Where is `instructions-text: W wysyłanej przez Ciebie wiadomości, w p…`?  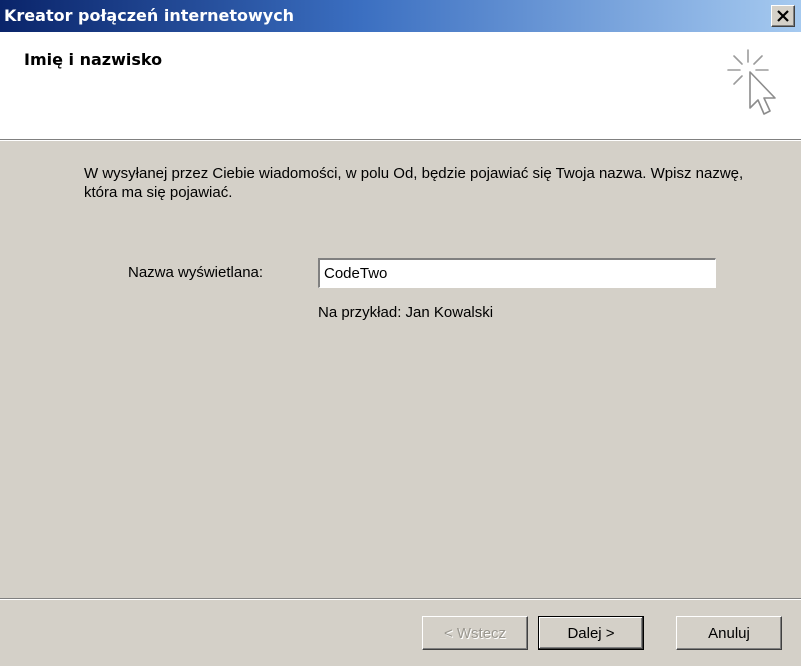 instructions-text: W wysyłanej przez Ciebie wiadomości, w p… is located at coordinates (414, 183).